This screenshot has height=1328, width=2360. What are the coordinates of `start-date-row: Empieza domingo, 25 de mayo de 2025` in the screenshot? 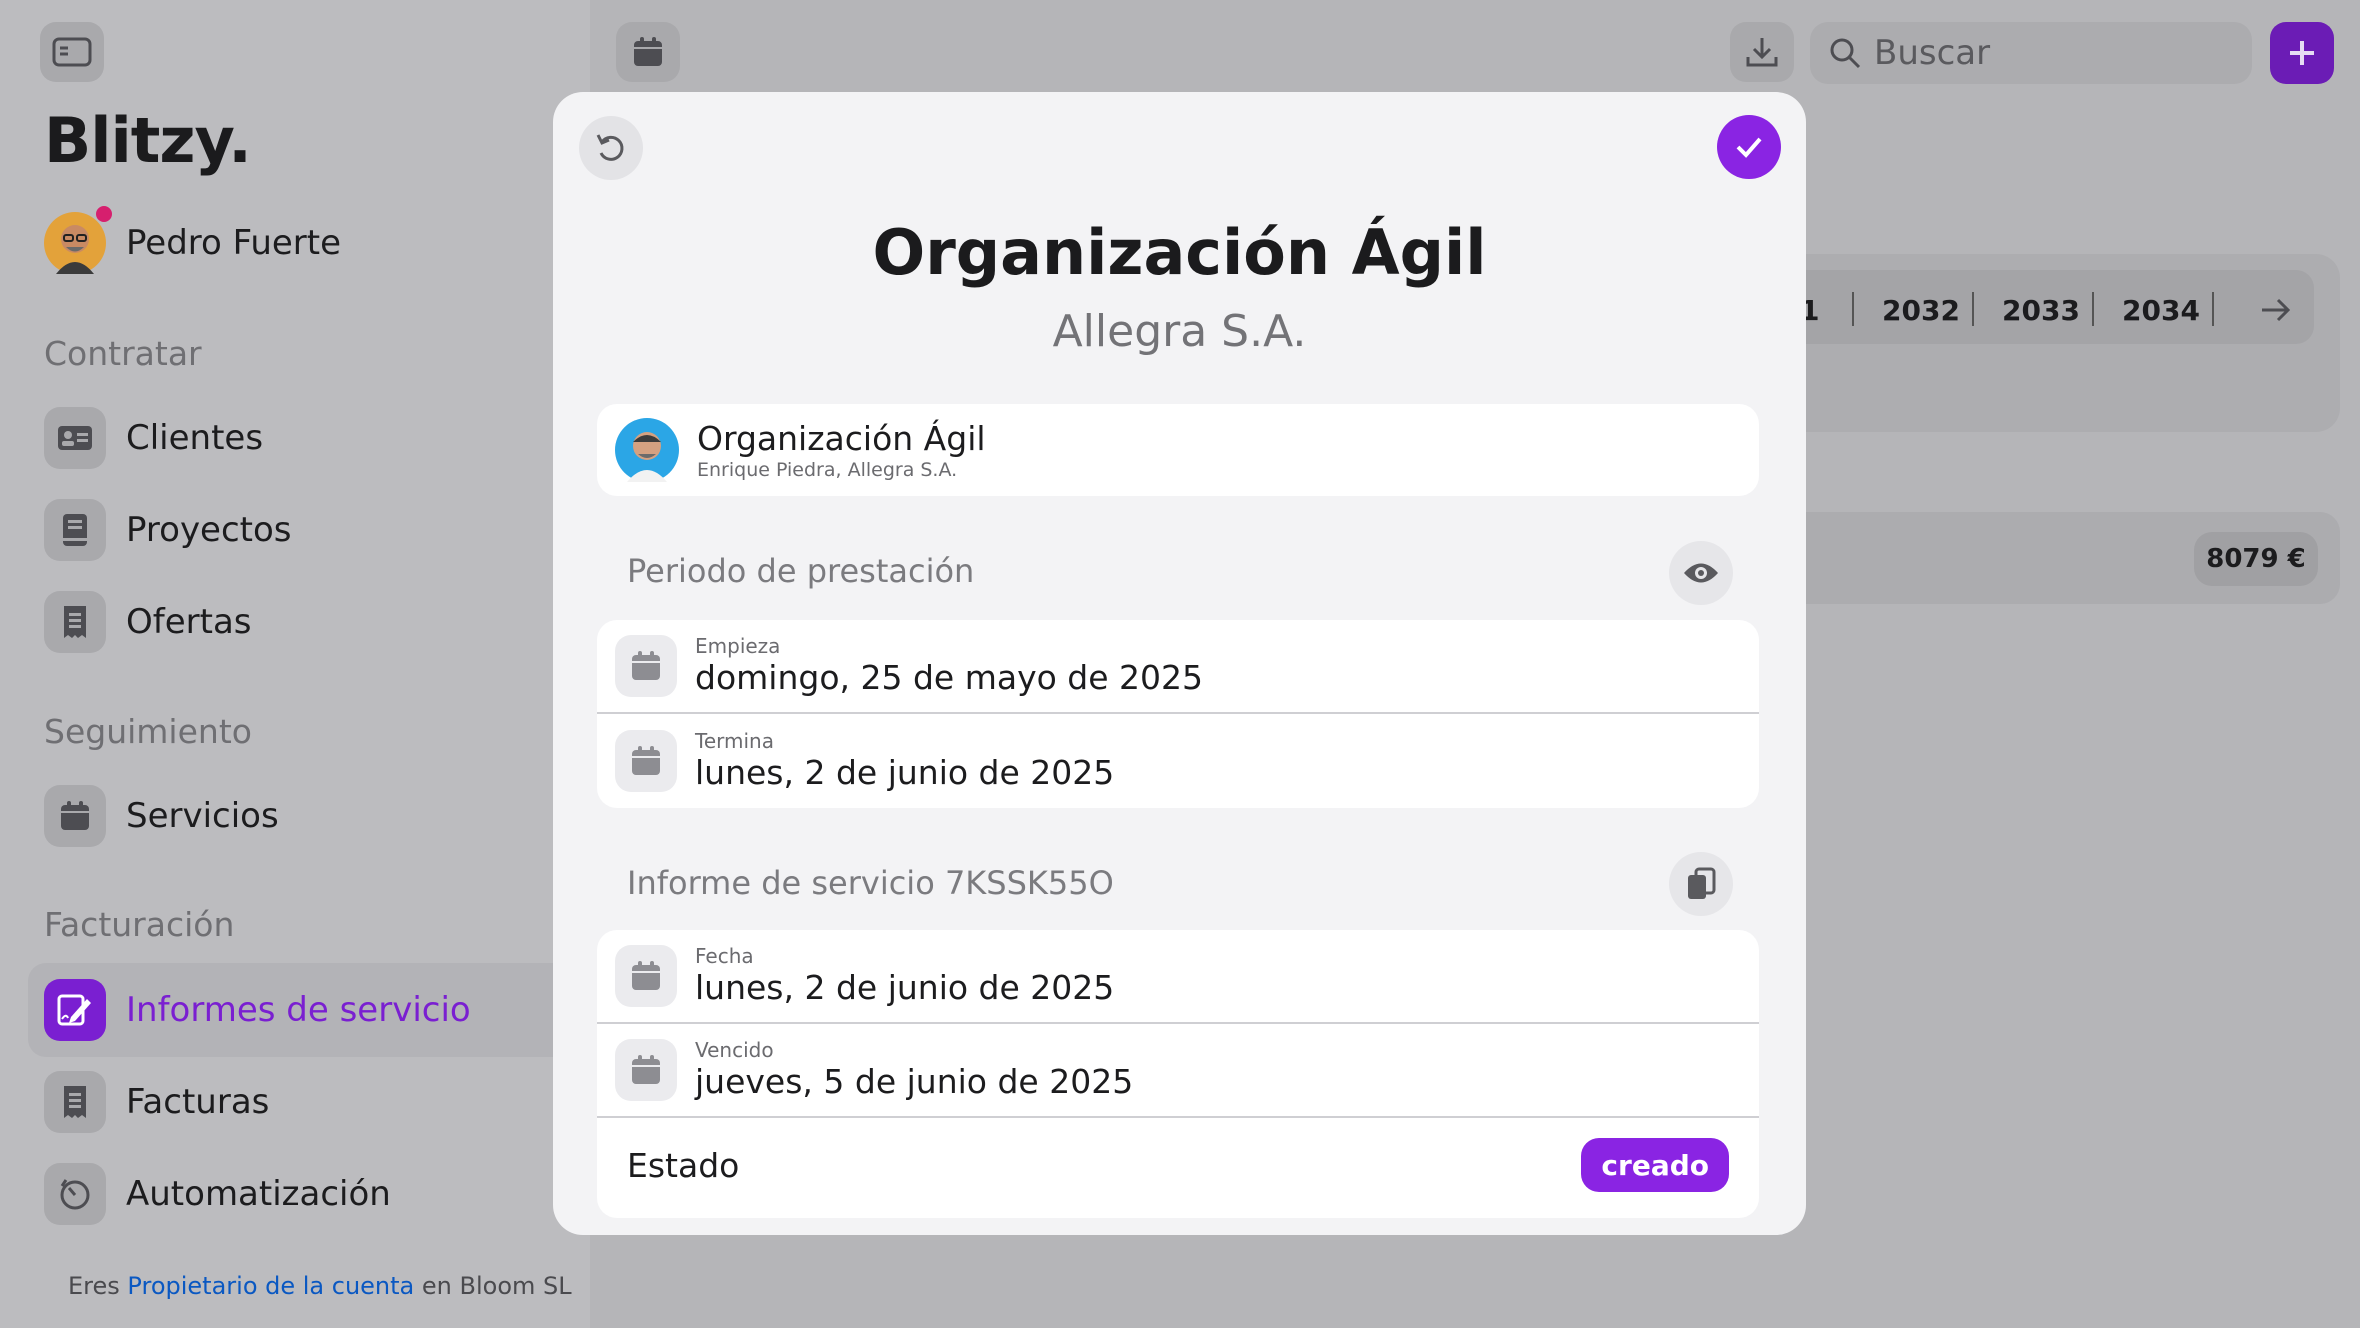 It's located at (1178, 667).